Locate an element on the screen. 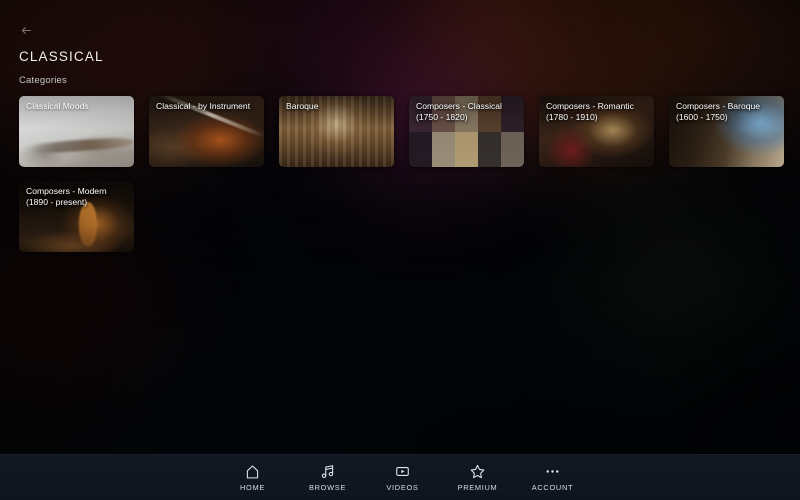 This screenshot has height=500, width=800. nav-item-label: PREMIUM is located at coordinates (477, 487).